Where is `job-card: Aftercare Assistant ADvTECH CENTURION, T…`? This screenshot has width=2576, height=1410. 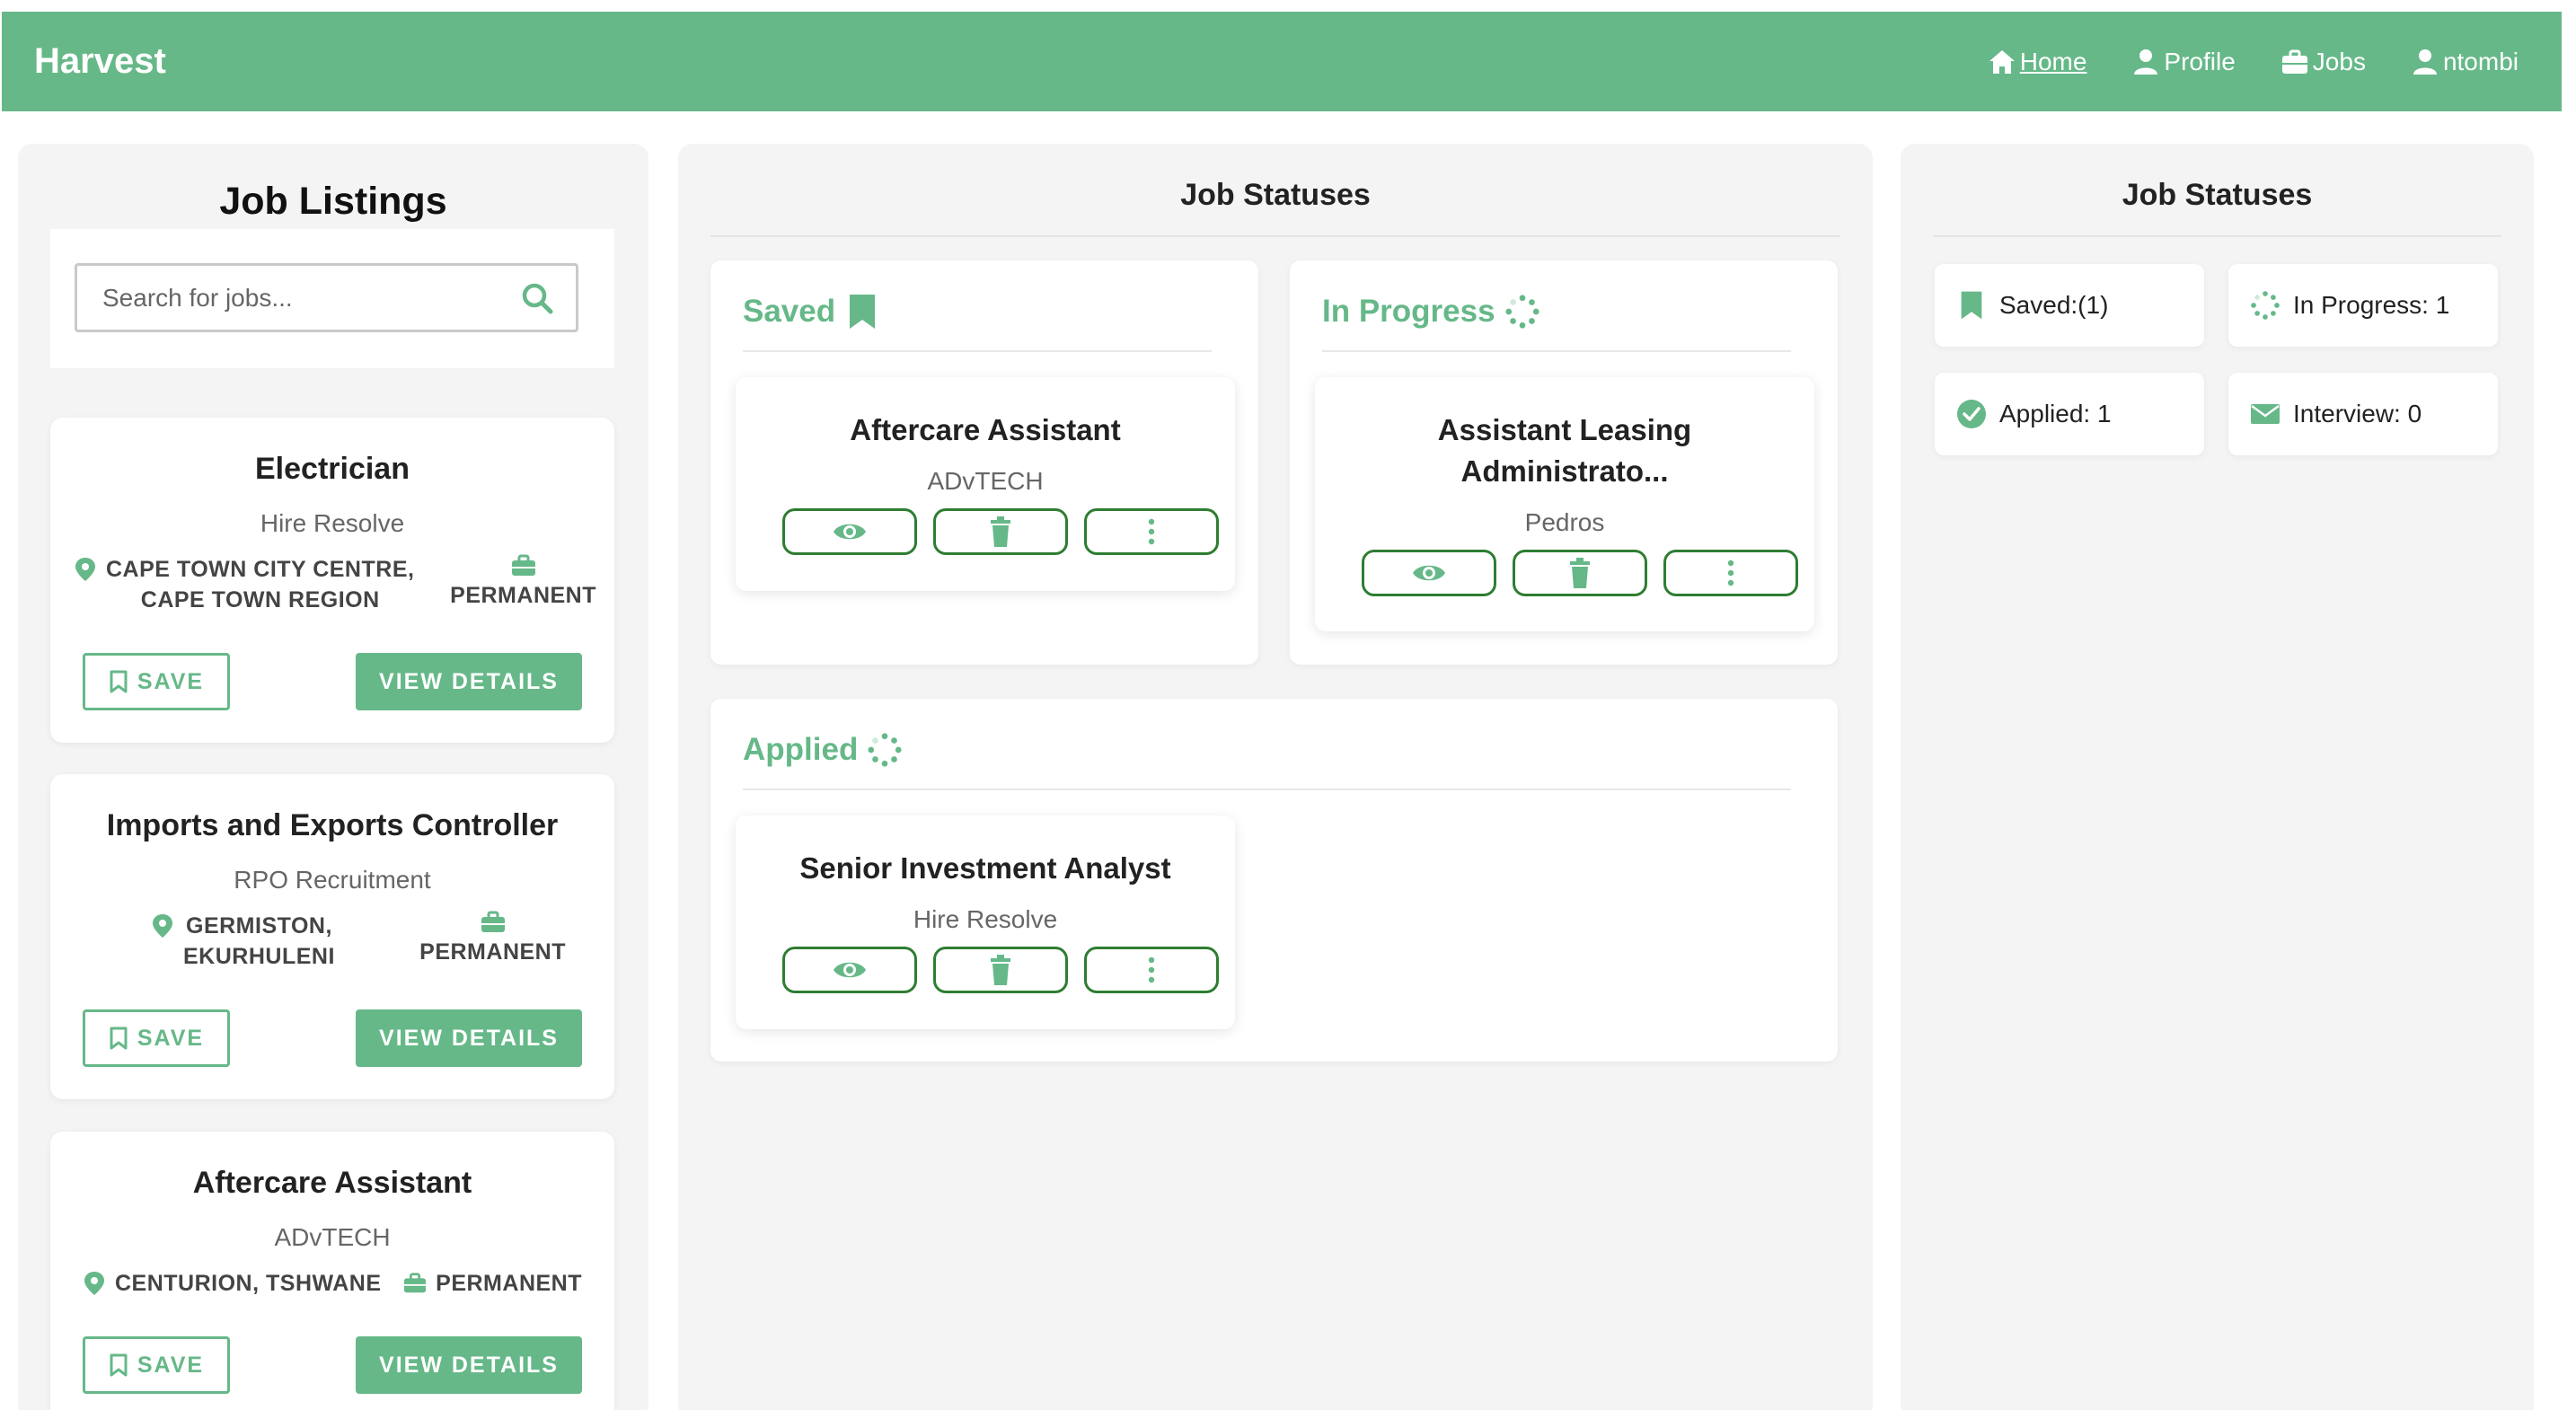
job-card: Aftercare Assistant ADvTECH CENTURION, T… is located at coordinates (332, 1271).